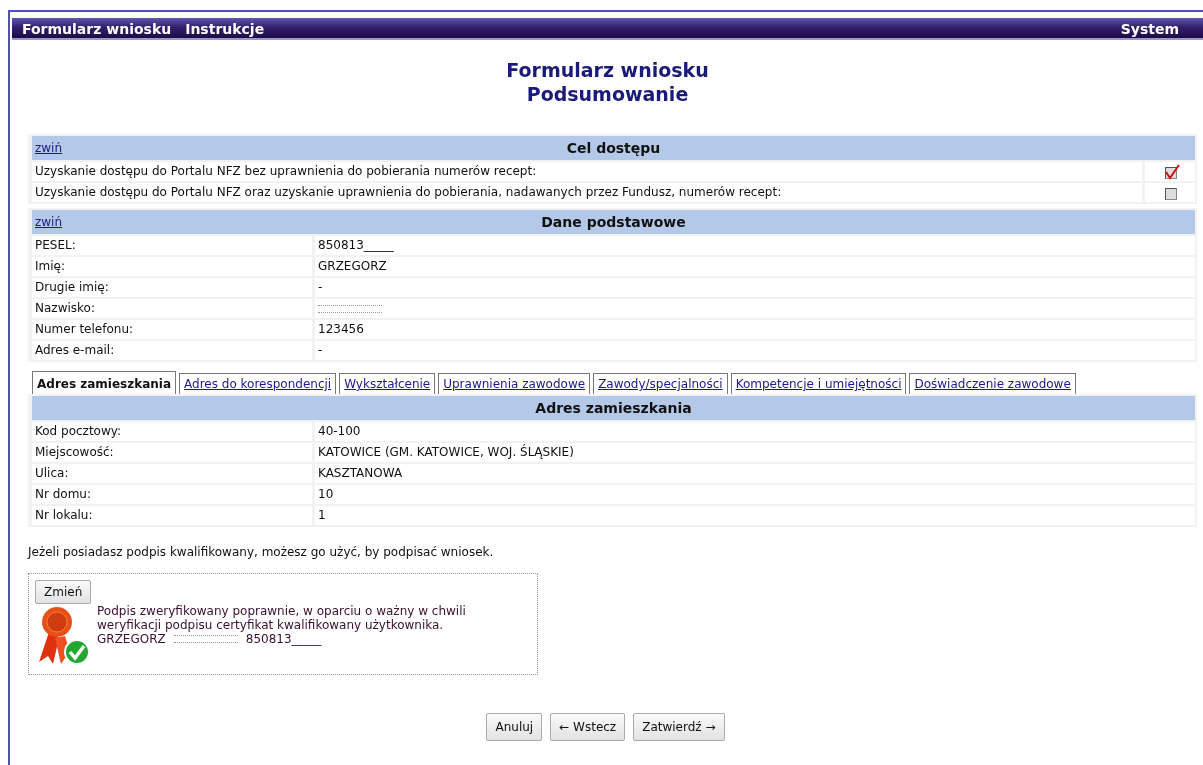 This screenshot has height=765, width=1203. What do you see at coordinates (755, 452) in the screenshot?
I see `field-value: KATOWICE (GM. KATOWICE, WOJ. ŚLĄSKIE)` at bounding box center [755, 452].